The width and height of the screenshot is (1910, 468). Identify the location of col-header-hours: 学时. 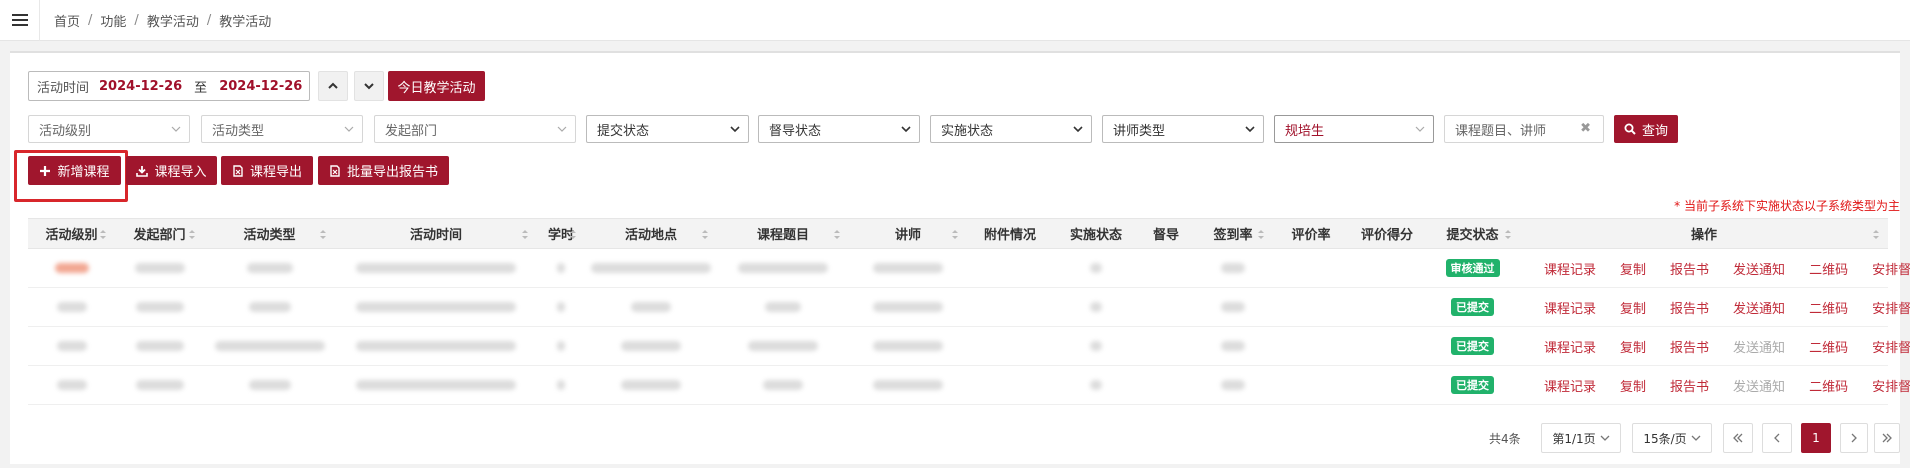
(561, 233).